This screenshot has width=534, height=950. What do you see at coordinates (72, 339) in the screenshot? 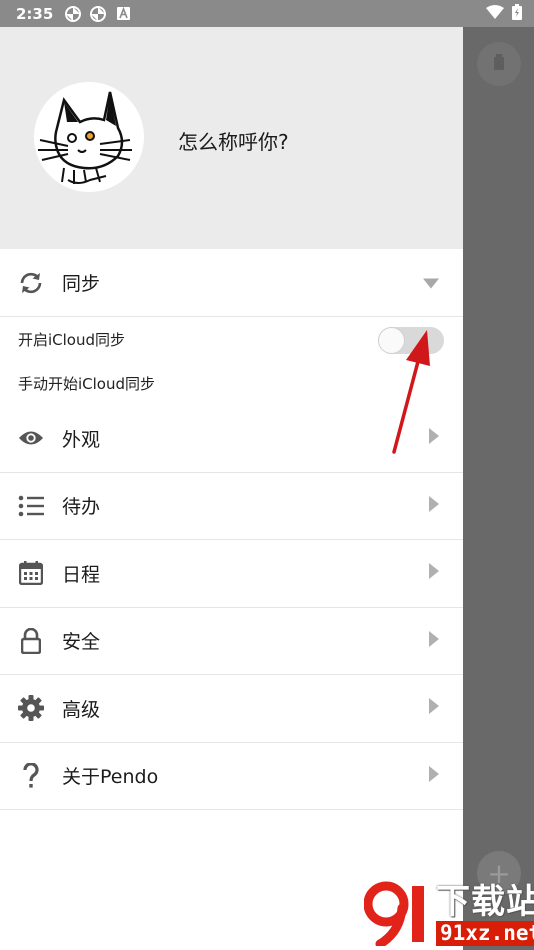
I see `enable-icloud-sync-label: 开启iCloud同步` at bounding box center [72, 339].